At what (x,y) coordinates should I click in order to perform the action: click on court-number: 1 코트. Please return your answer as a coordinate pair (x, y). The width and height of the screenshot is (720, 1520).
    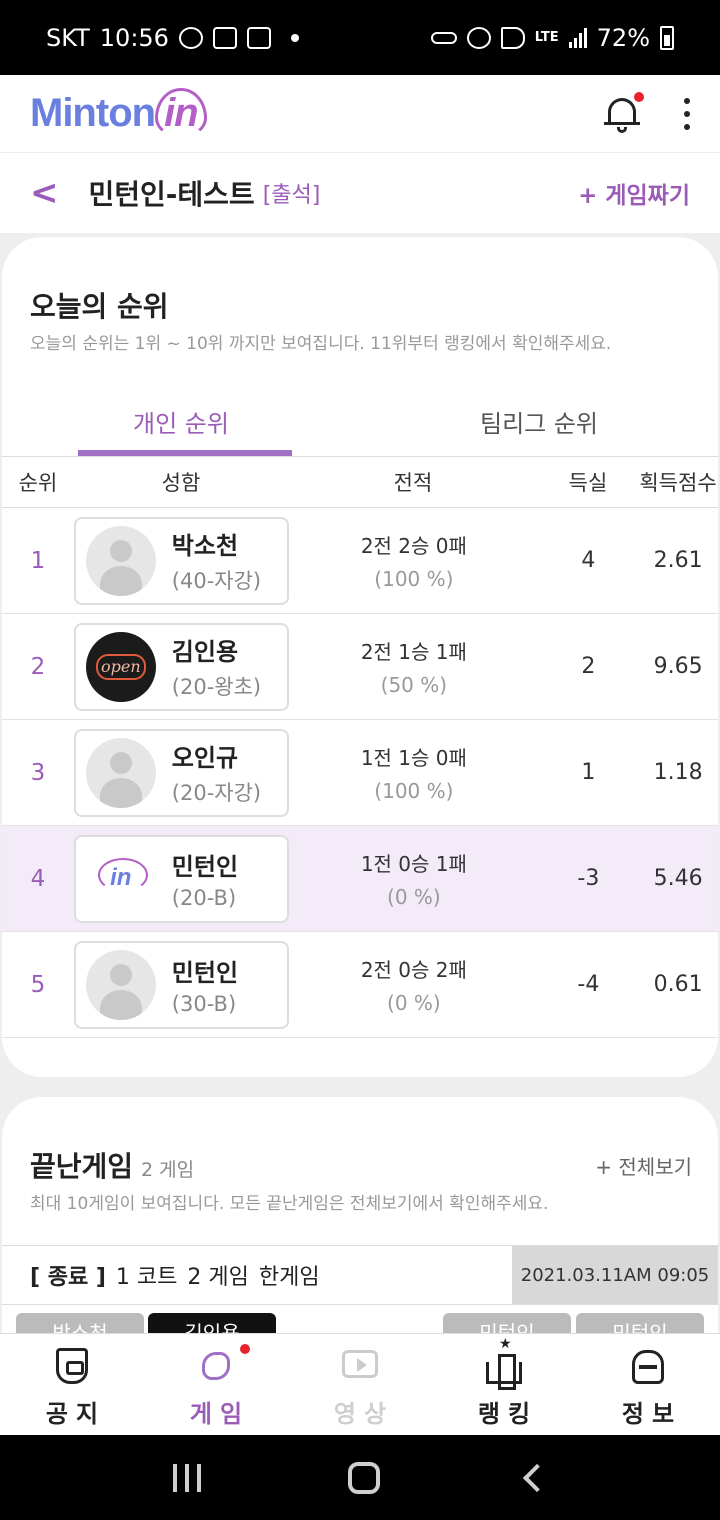
    Looking at the image, I should click on (146, 1277).